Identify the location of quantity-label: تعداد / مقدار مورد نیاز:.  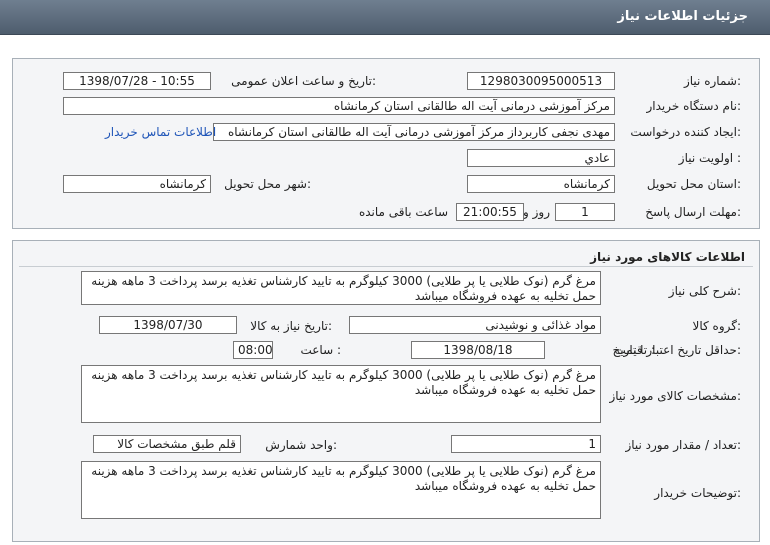
(683, 445).